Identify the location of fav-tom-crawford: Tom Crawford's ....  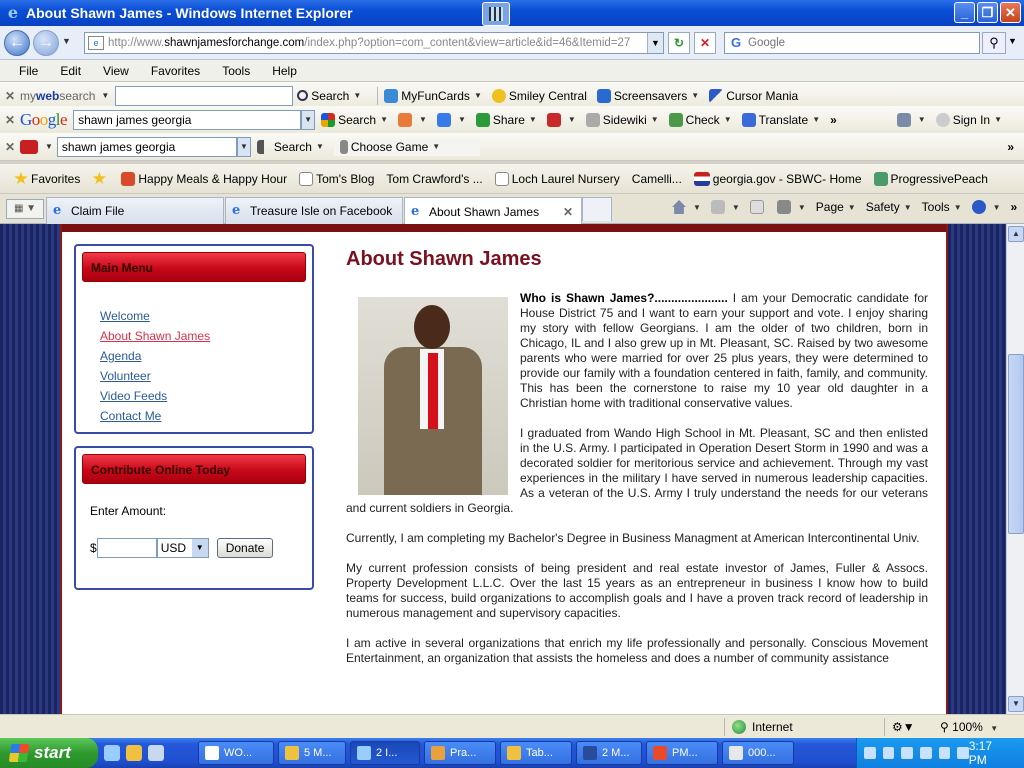
(434, 179).